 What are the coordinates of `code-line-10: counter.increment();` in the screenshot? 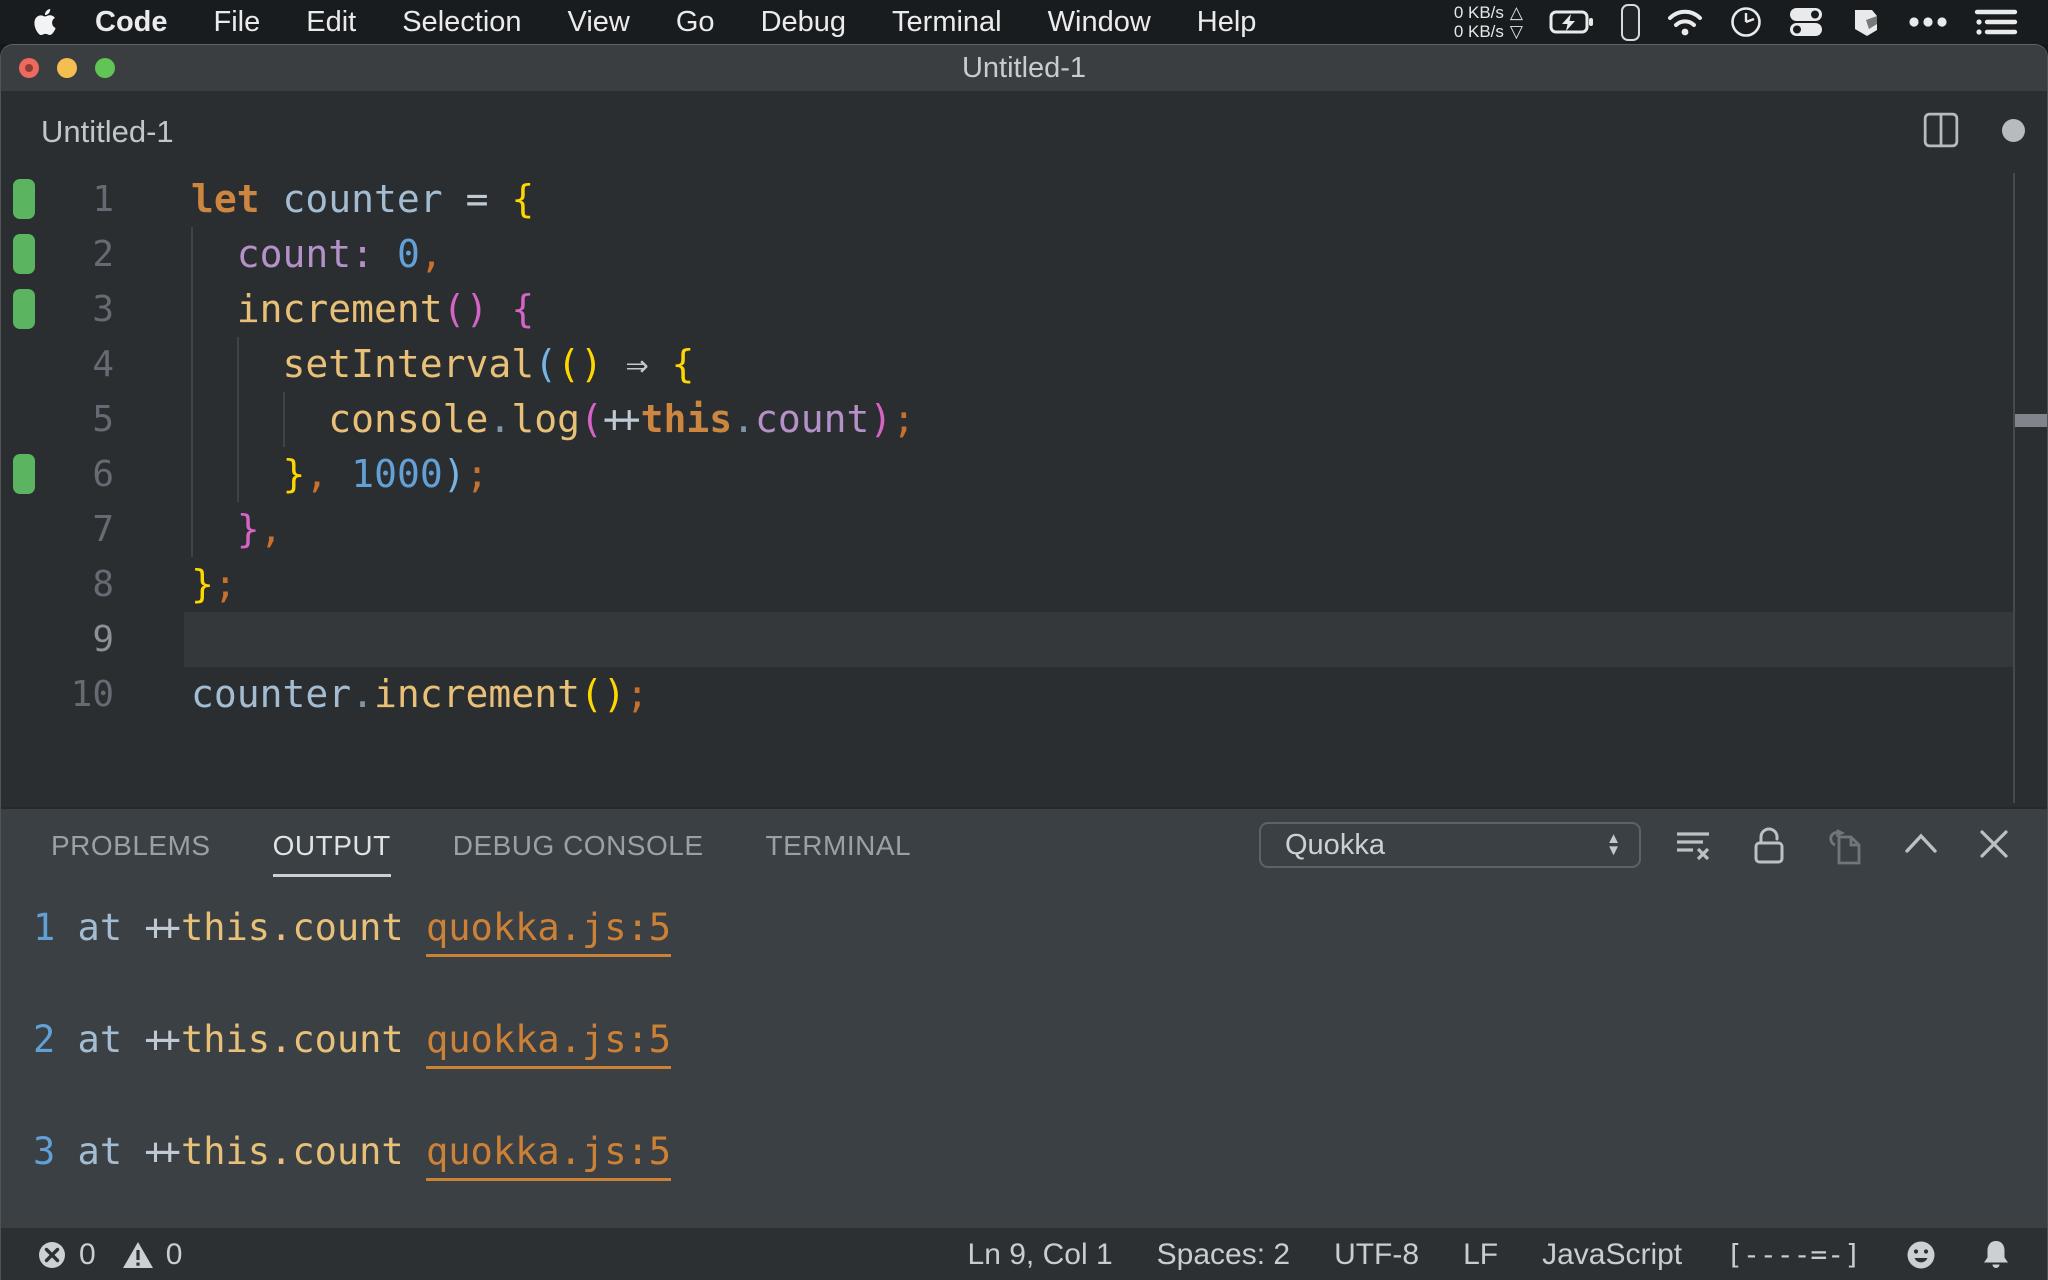 It's located at (420, 694).